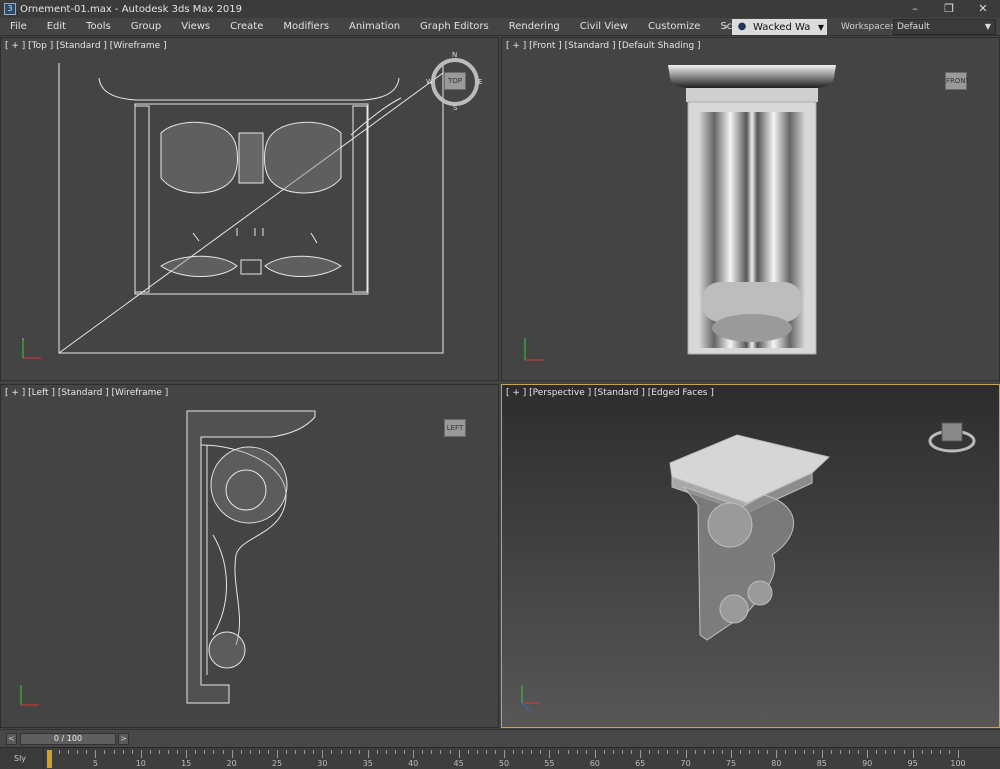  What do you see at coordinates (68, 739) in the screenshot?
I see `time-slider: 0 / 100` at bounding box center [68, 739].